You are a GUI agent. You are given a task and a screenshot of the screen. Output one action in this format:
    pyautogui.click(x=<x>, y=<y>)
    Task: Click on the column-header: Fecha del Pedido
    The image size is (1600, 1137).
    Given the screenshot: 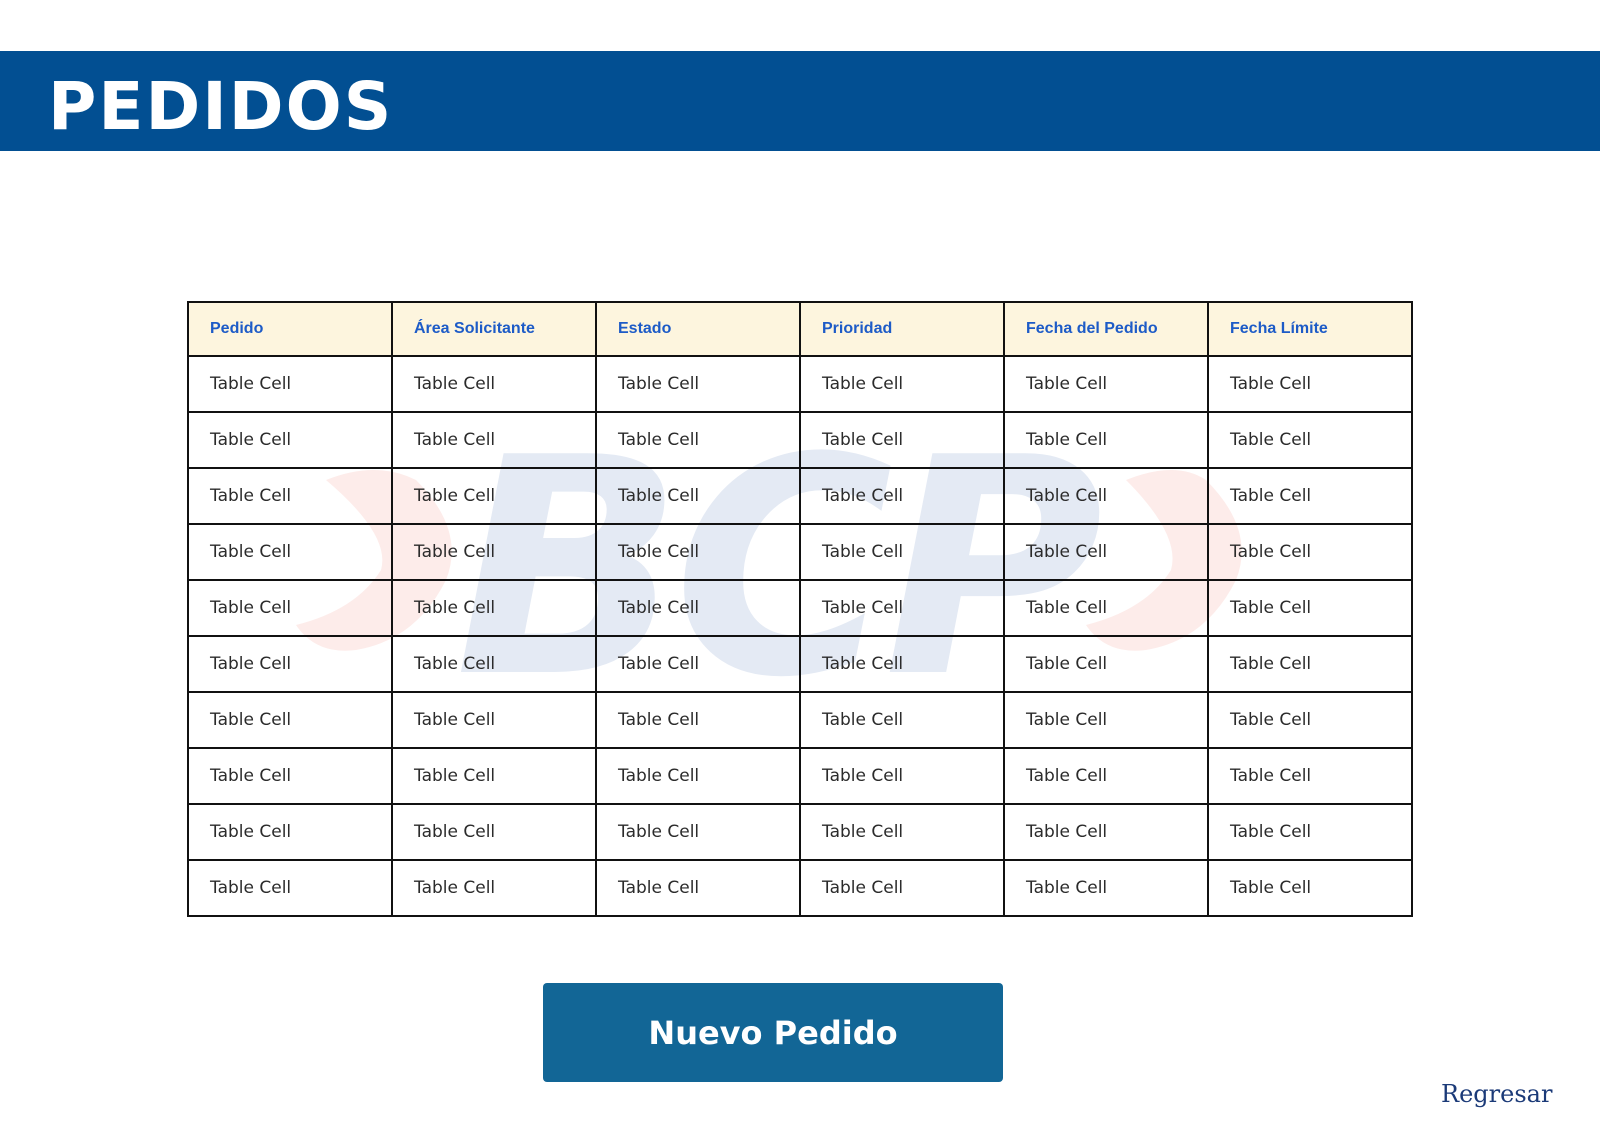 What is the action you would take?
    pyautogui.click(x=1106, y=329)
    